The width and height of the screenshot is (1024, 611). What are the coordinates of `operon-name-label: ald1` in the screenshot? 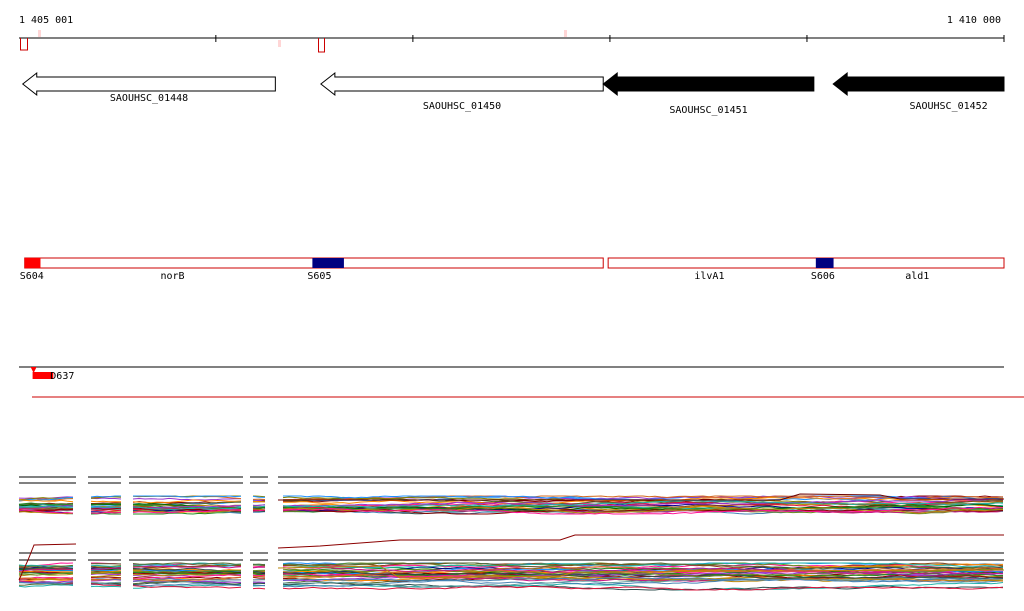 It's located at (917, 276).